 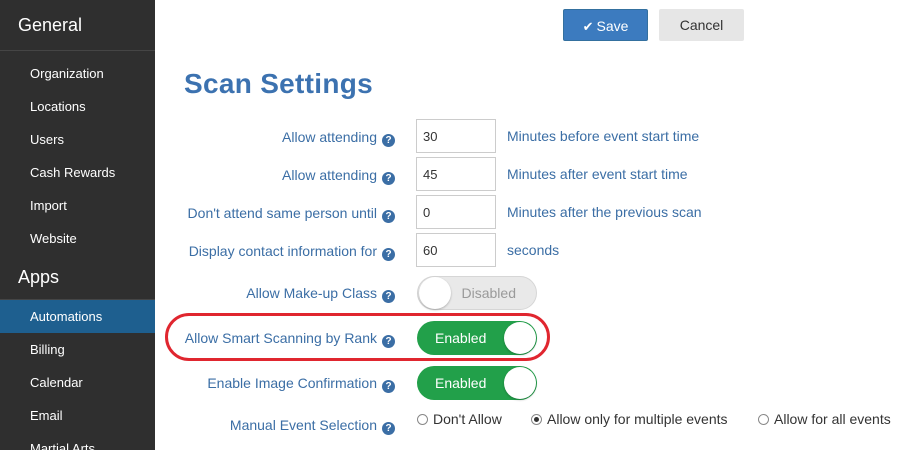 I want to click on sidebar-item-email: Email, so click(x=77, y=415).